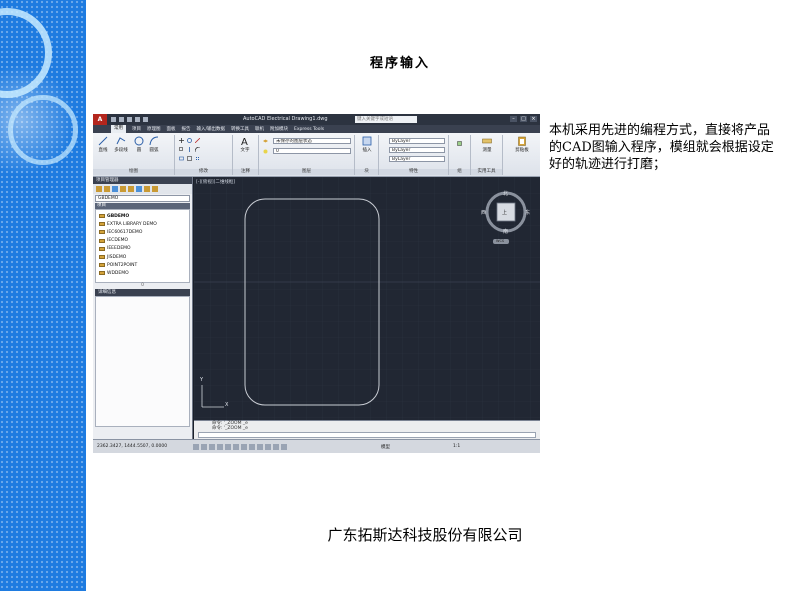 This screenshot has width=800, height=591. Describe the element at coordinates (417, 159) in the screenshot. I see `lineweight-dropdown: ByLayer` at that location.